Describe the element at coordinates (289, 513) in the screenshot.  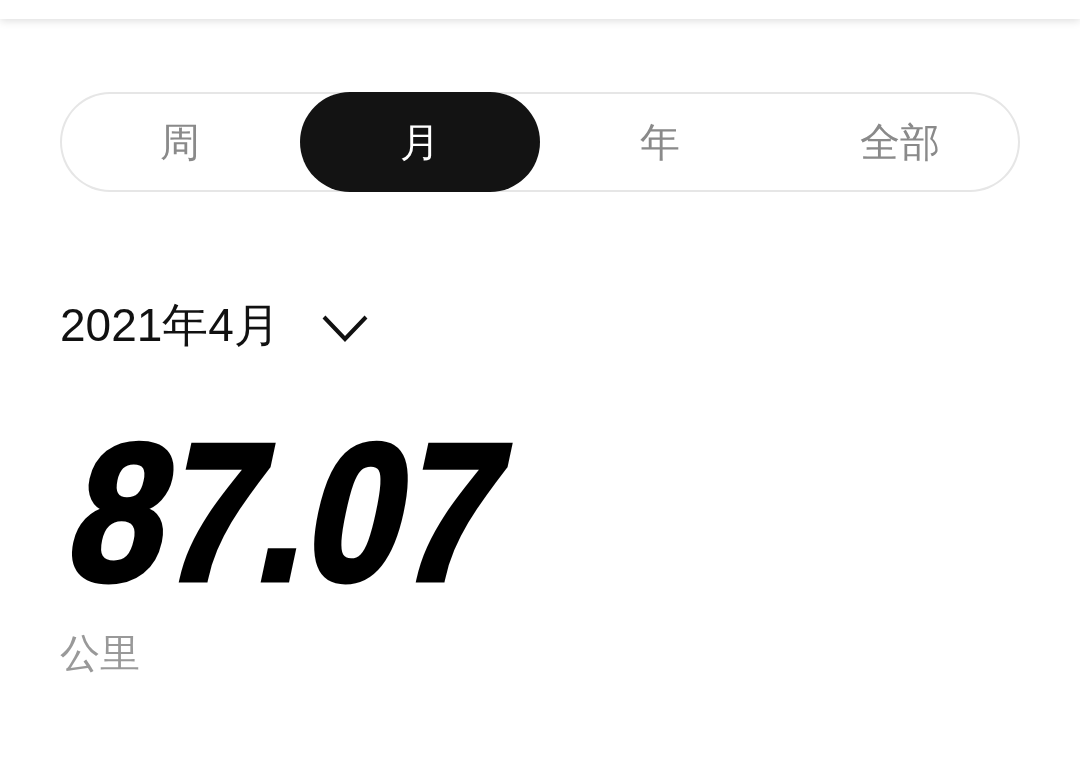
I see `distance-value: 87.07` at that location.